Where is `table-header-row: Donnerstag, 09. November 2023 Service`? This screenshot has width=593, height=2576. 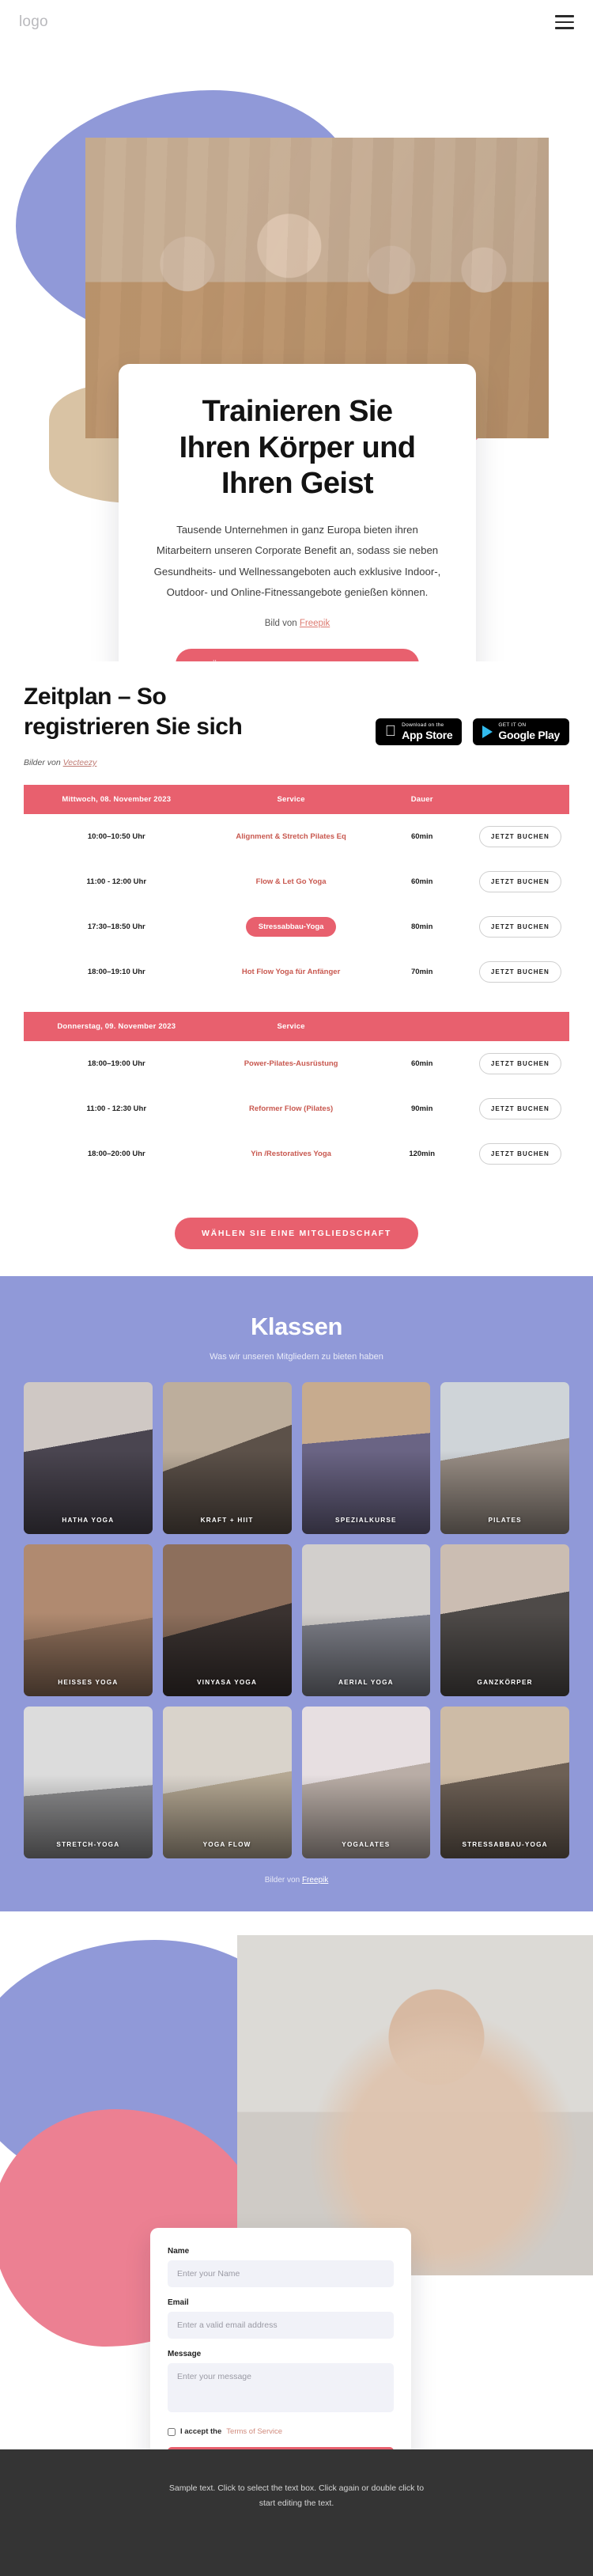 table-header-row: Donnerstag, 09. November 2023 Service is located at coordinates (296, 1026).